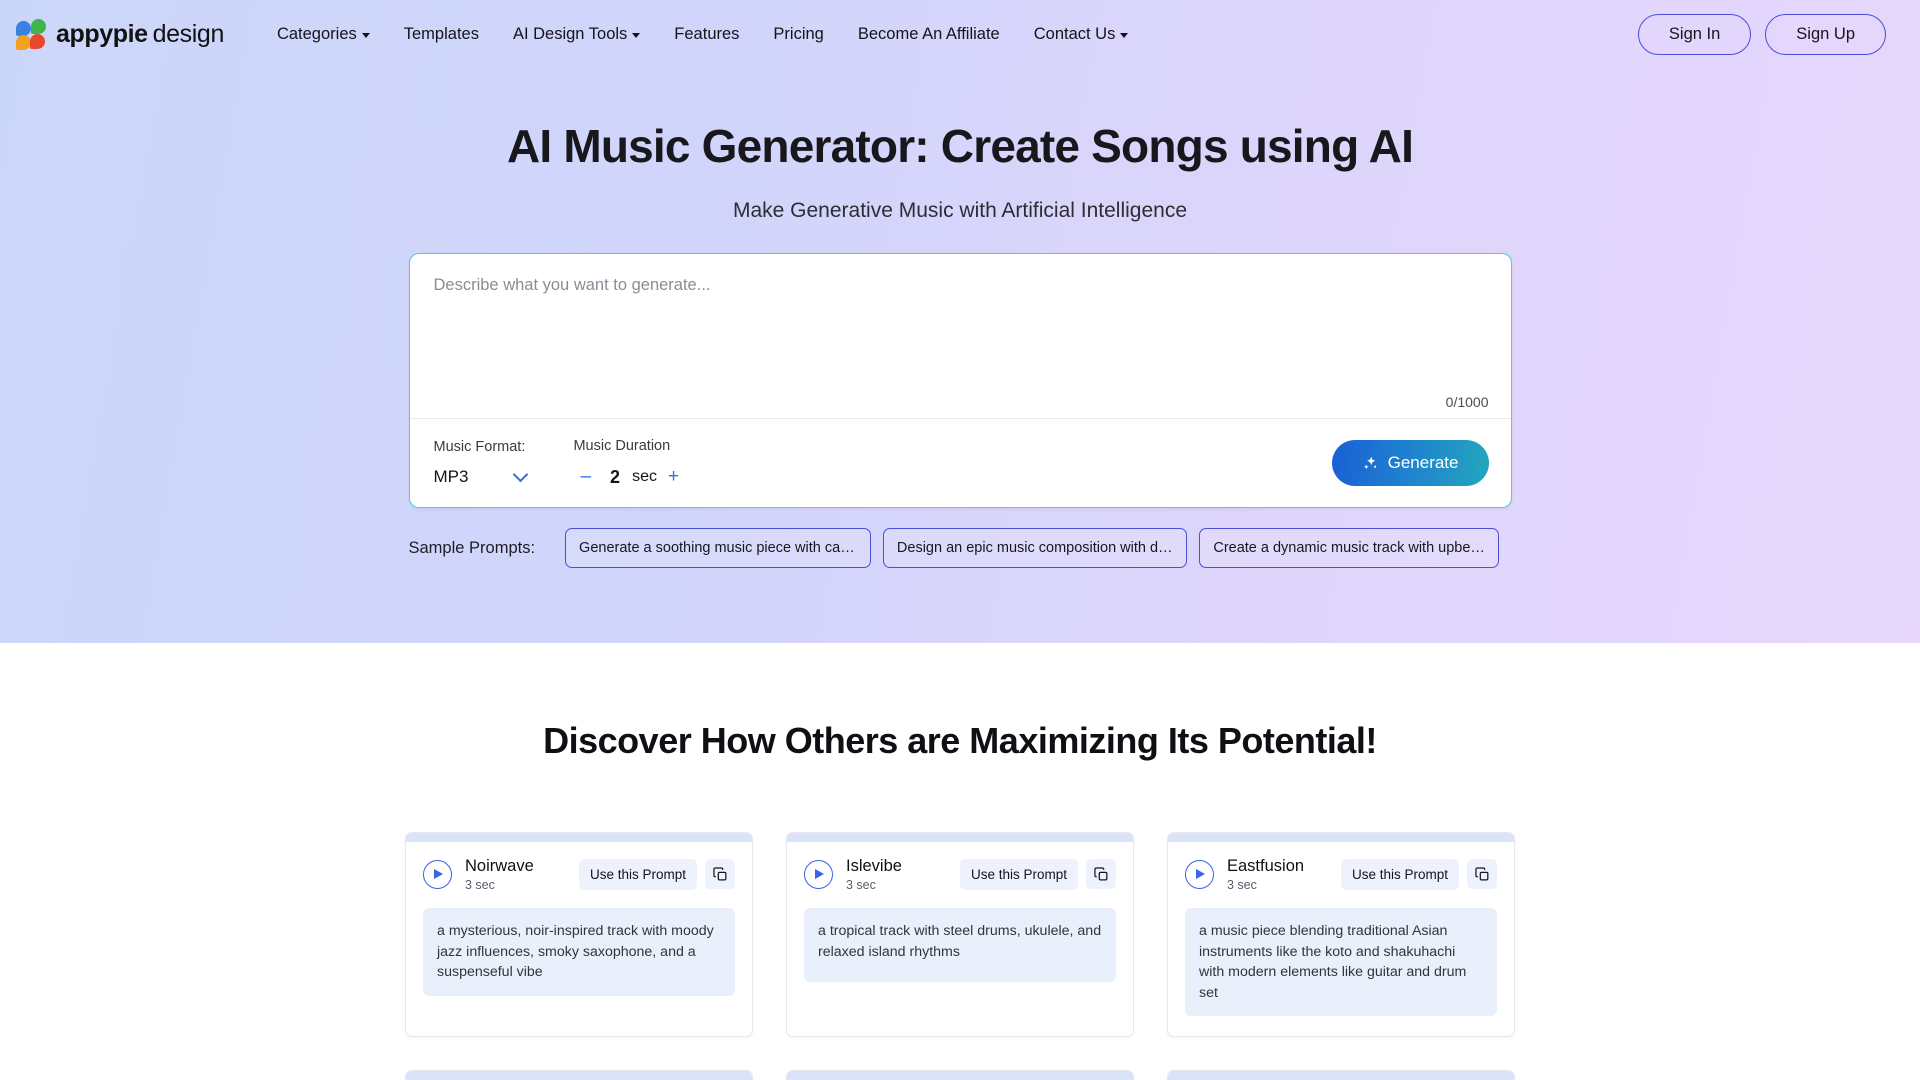 The width and height of the screenshot is (1920, 1080). I want to click on generate-button: Generate, so click(1410, 463).